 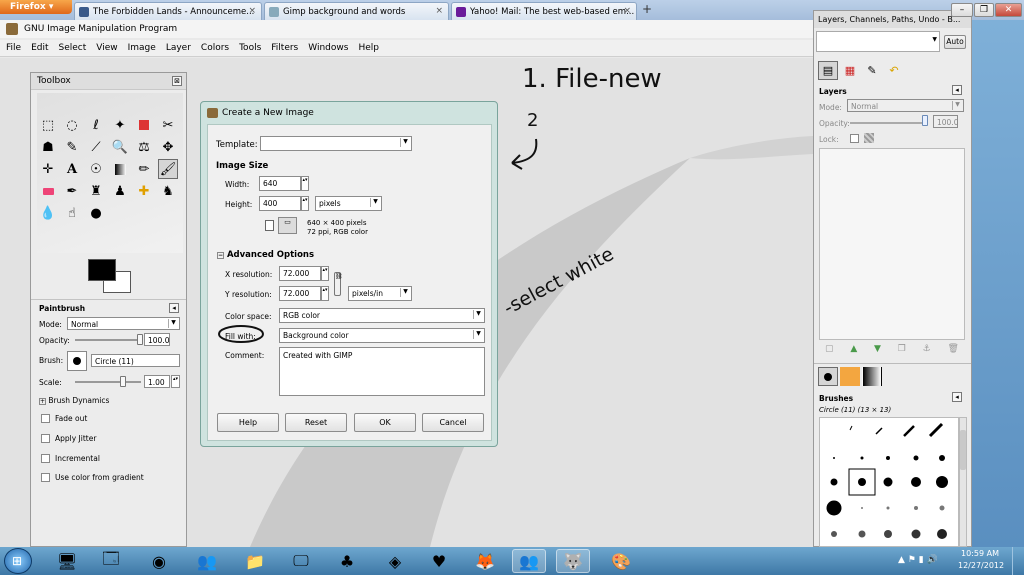 I want to click on resolution-units-select: pixels/in ▼, so click(x=380, y=293).